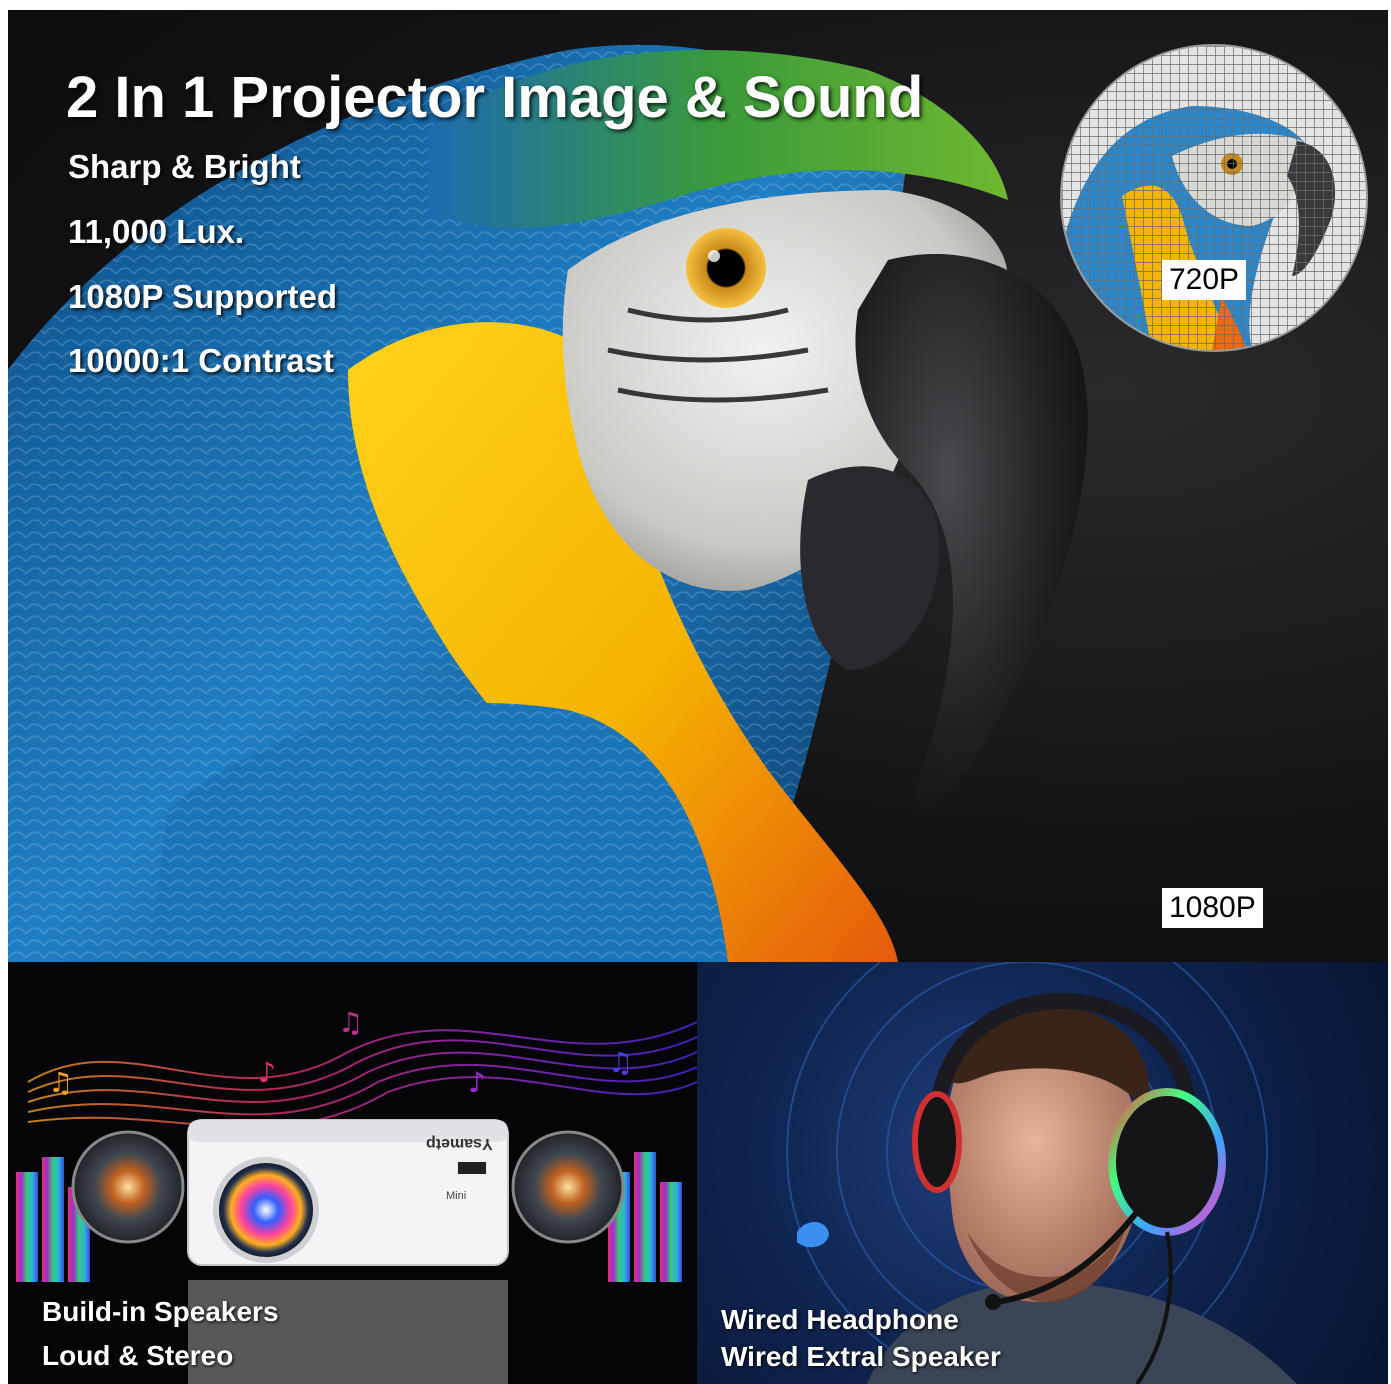  Describe the element at coordinates (568, 1187) in the screenshot. I see `right-speaker-icon` at that location.